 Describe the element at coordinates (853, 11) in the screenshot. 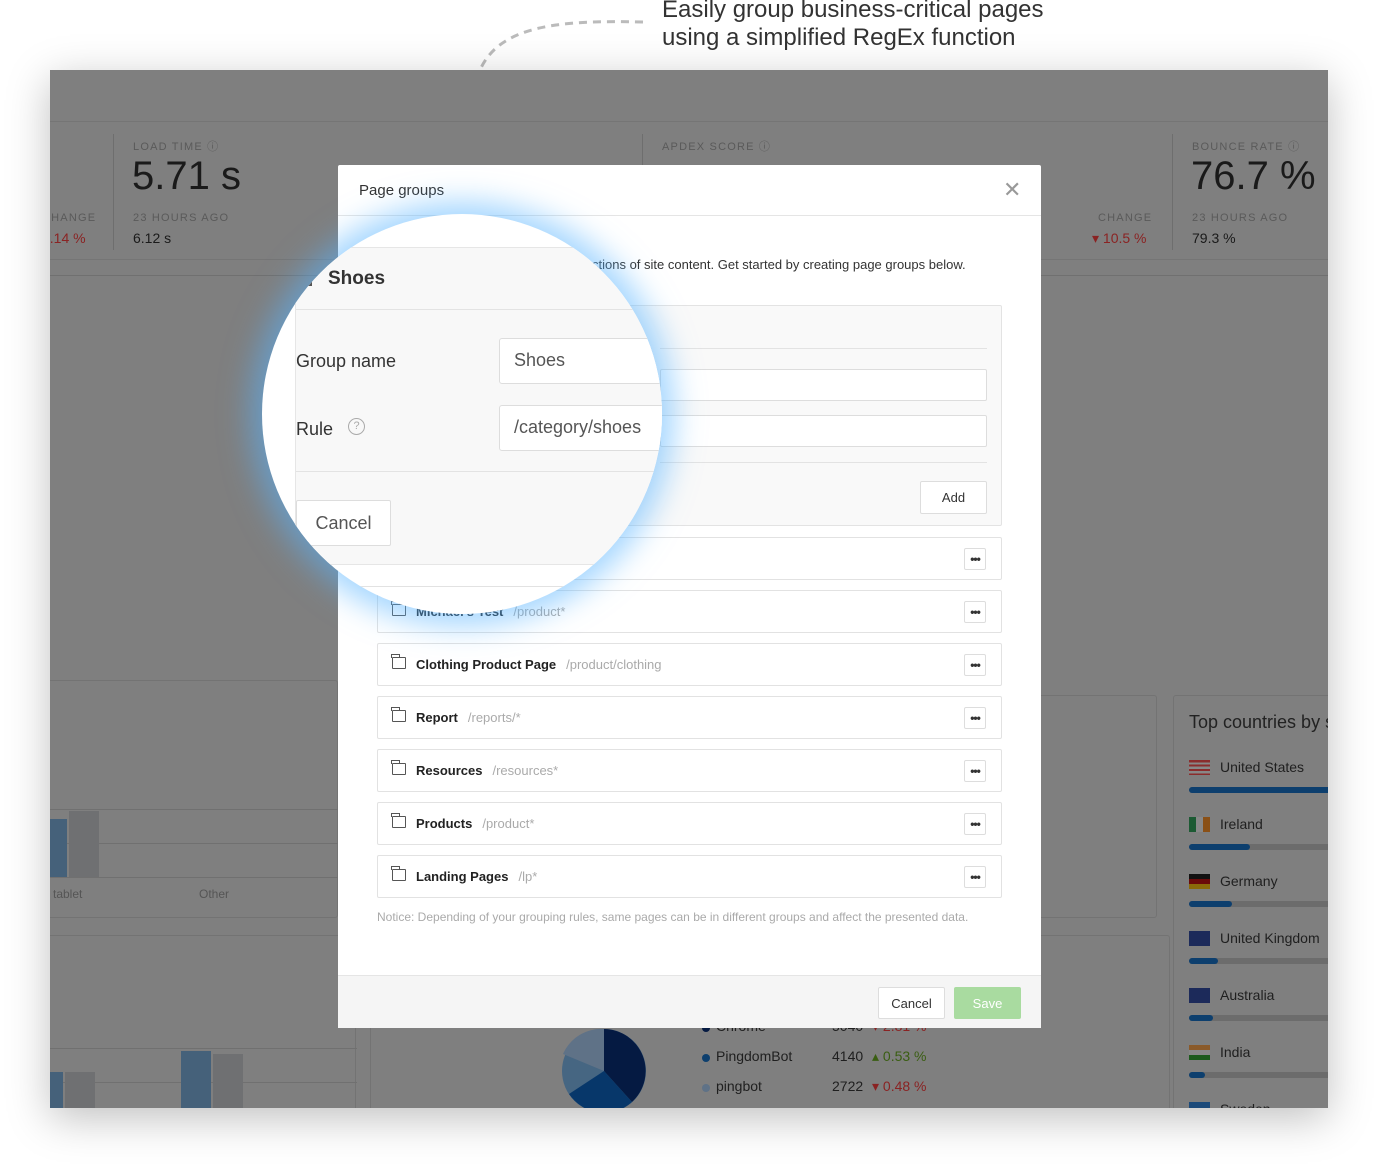

I see `callout-line-1: Easily group business-critical pages` at that location.